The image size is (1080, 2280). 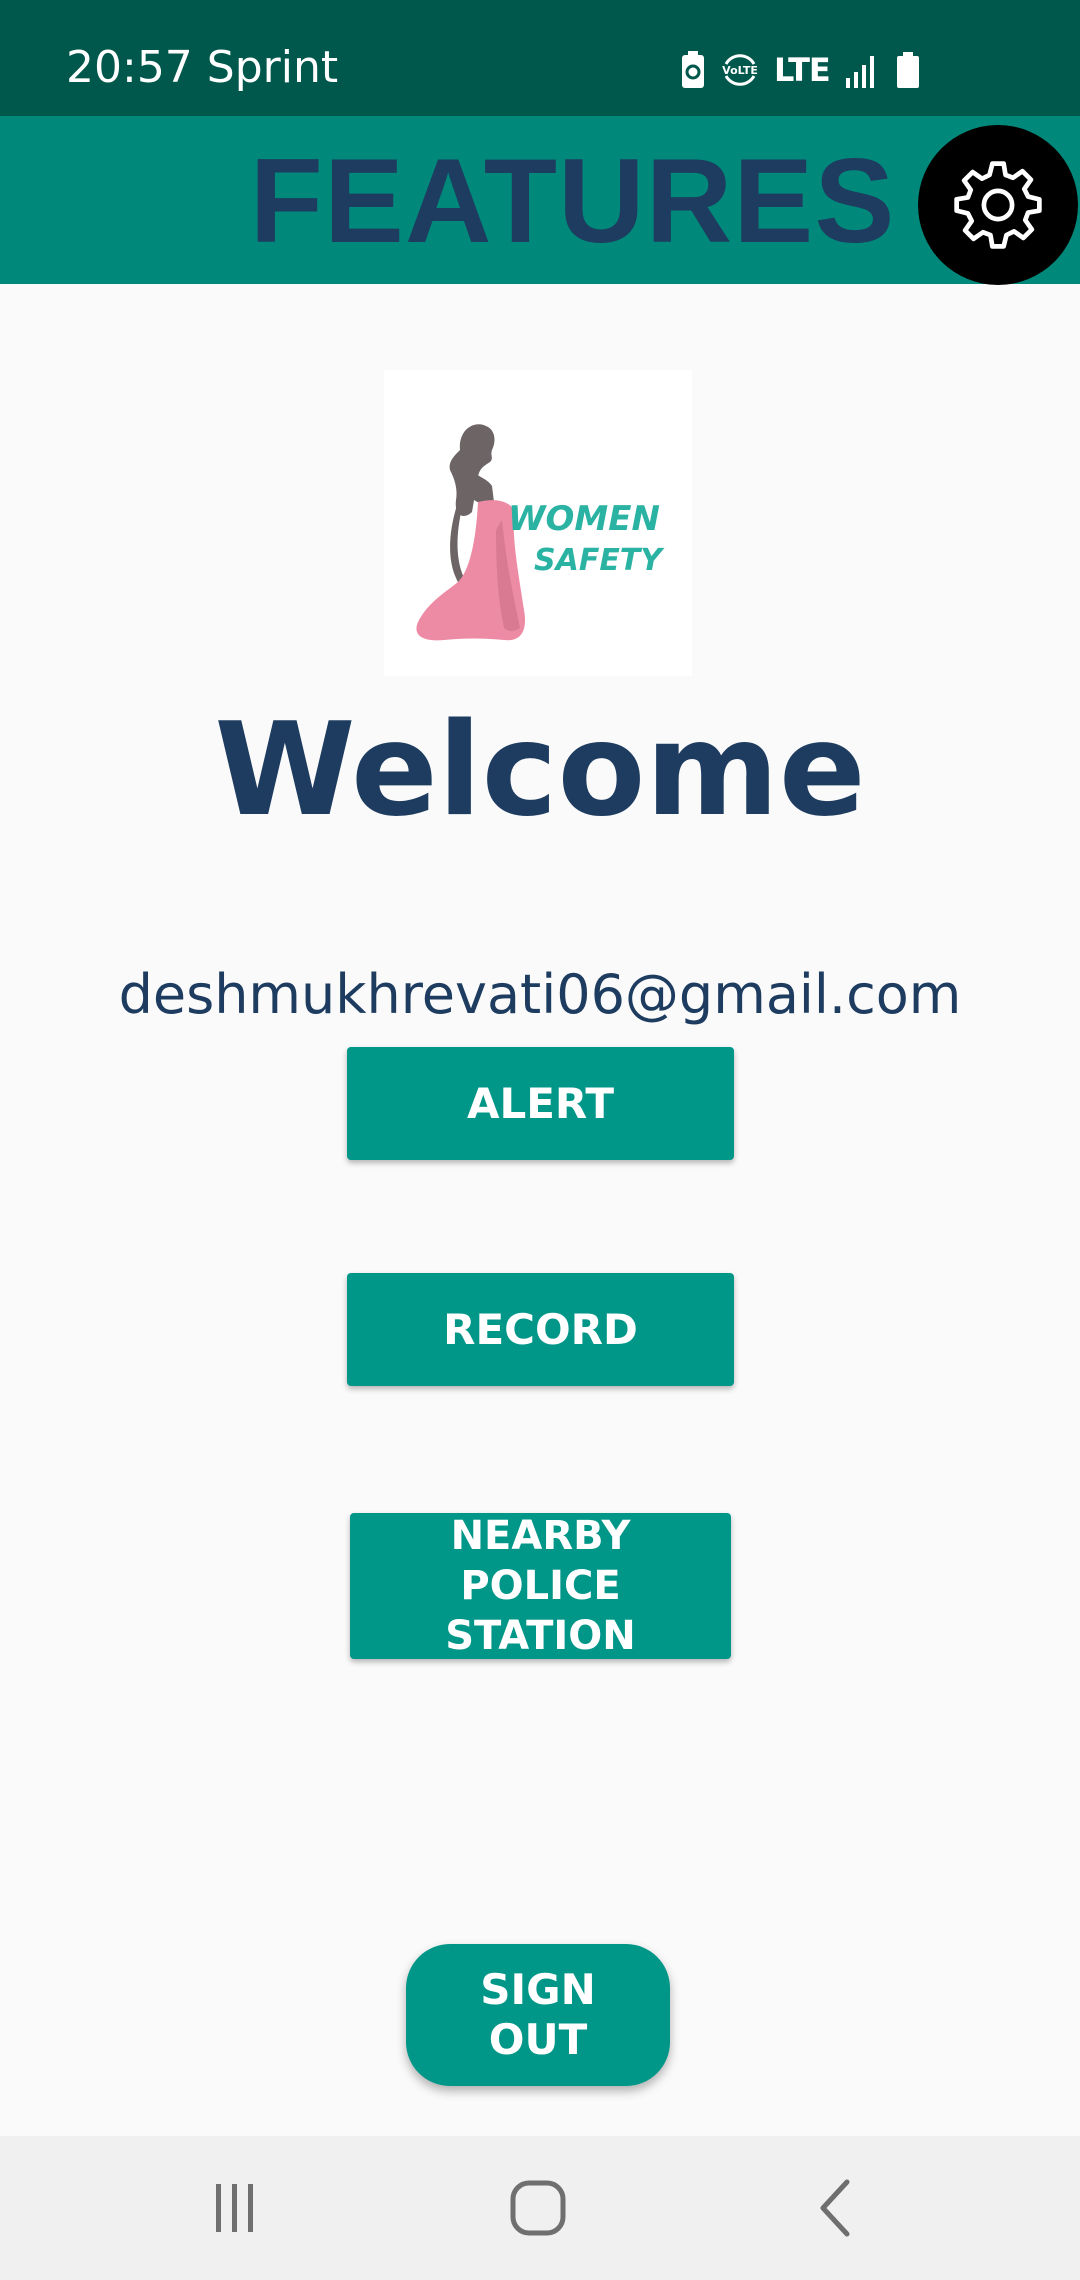 What do you see at coordinates (540, 1103) in the screenshot?
I see `alert-button: ALERT` at bounding box center [540, 1103].